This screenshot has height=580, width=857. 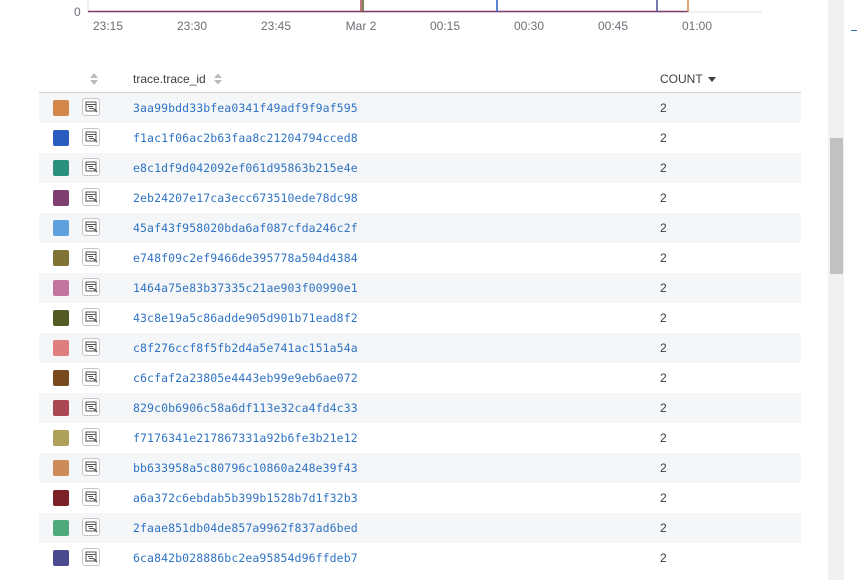 I want to click on table-row: e8c1df9d042092ef061d95863b215e4e 2, so click(x=420, y=168).